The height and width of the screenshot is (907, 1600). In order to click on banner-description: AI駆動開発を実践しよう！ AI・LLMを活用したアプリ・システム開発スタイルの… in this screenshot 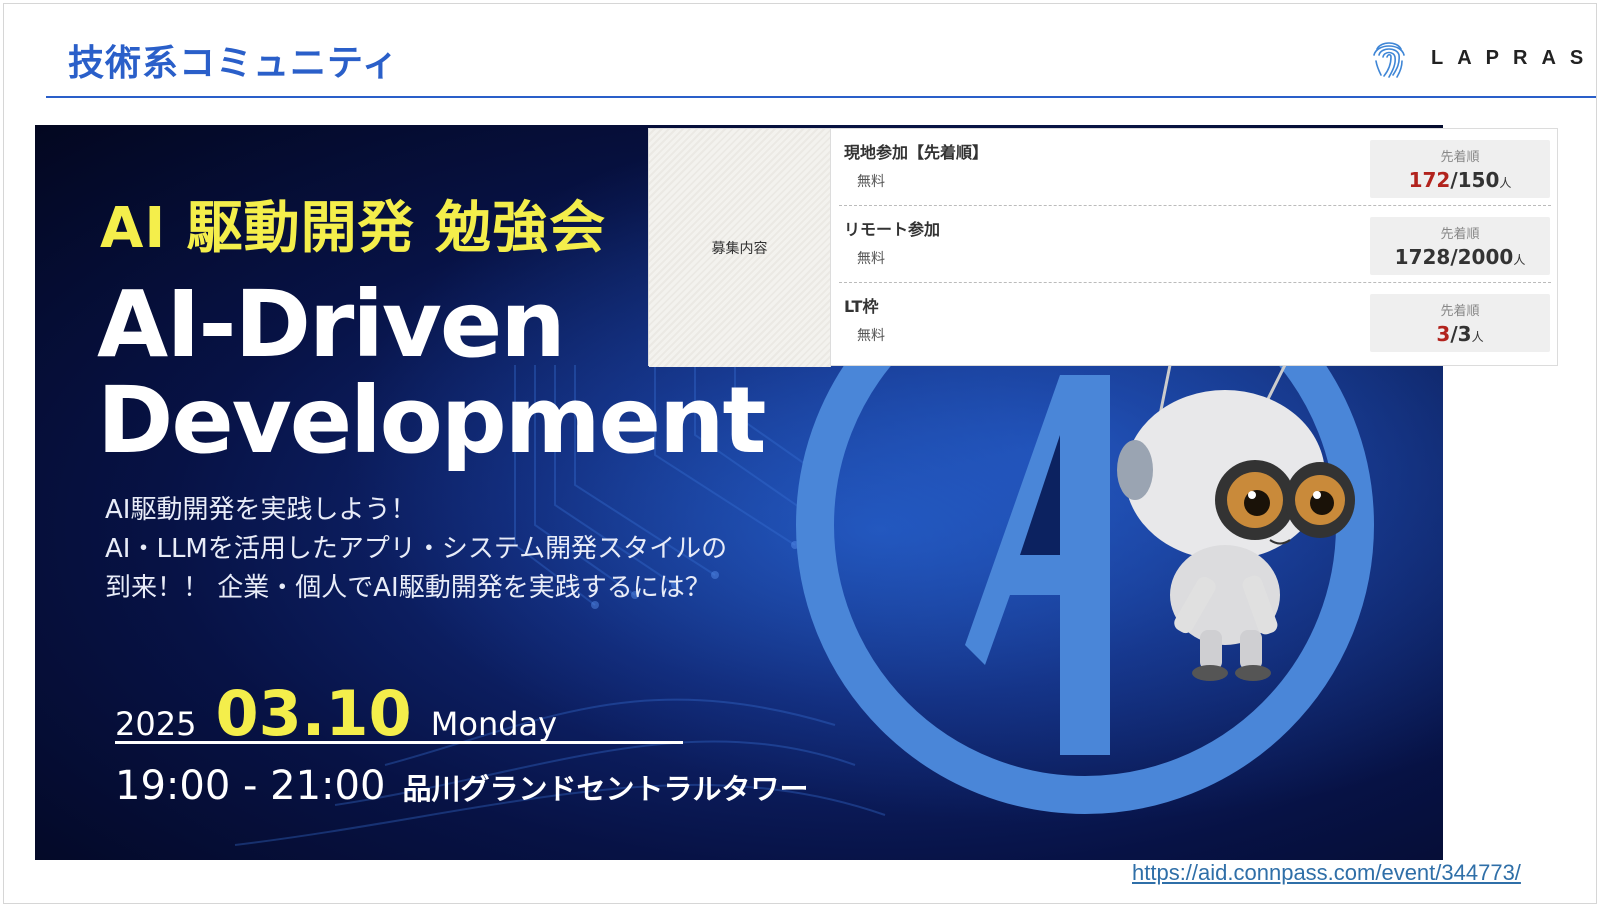, I will do `click(416, 549)`.